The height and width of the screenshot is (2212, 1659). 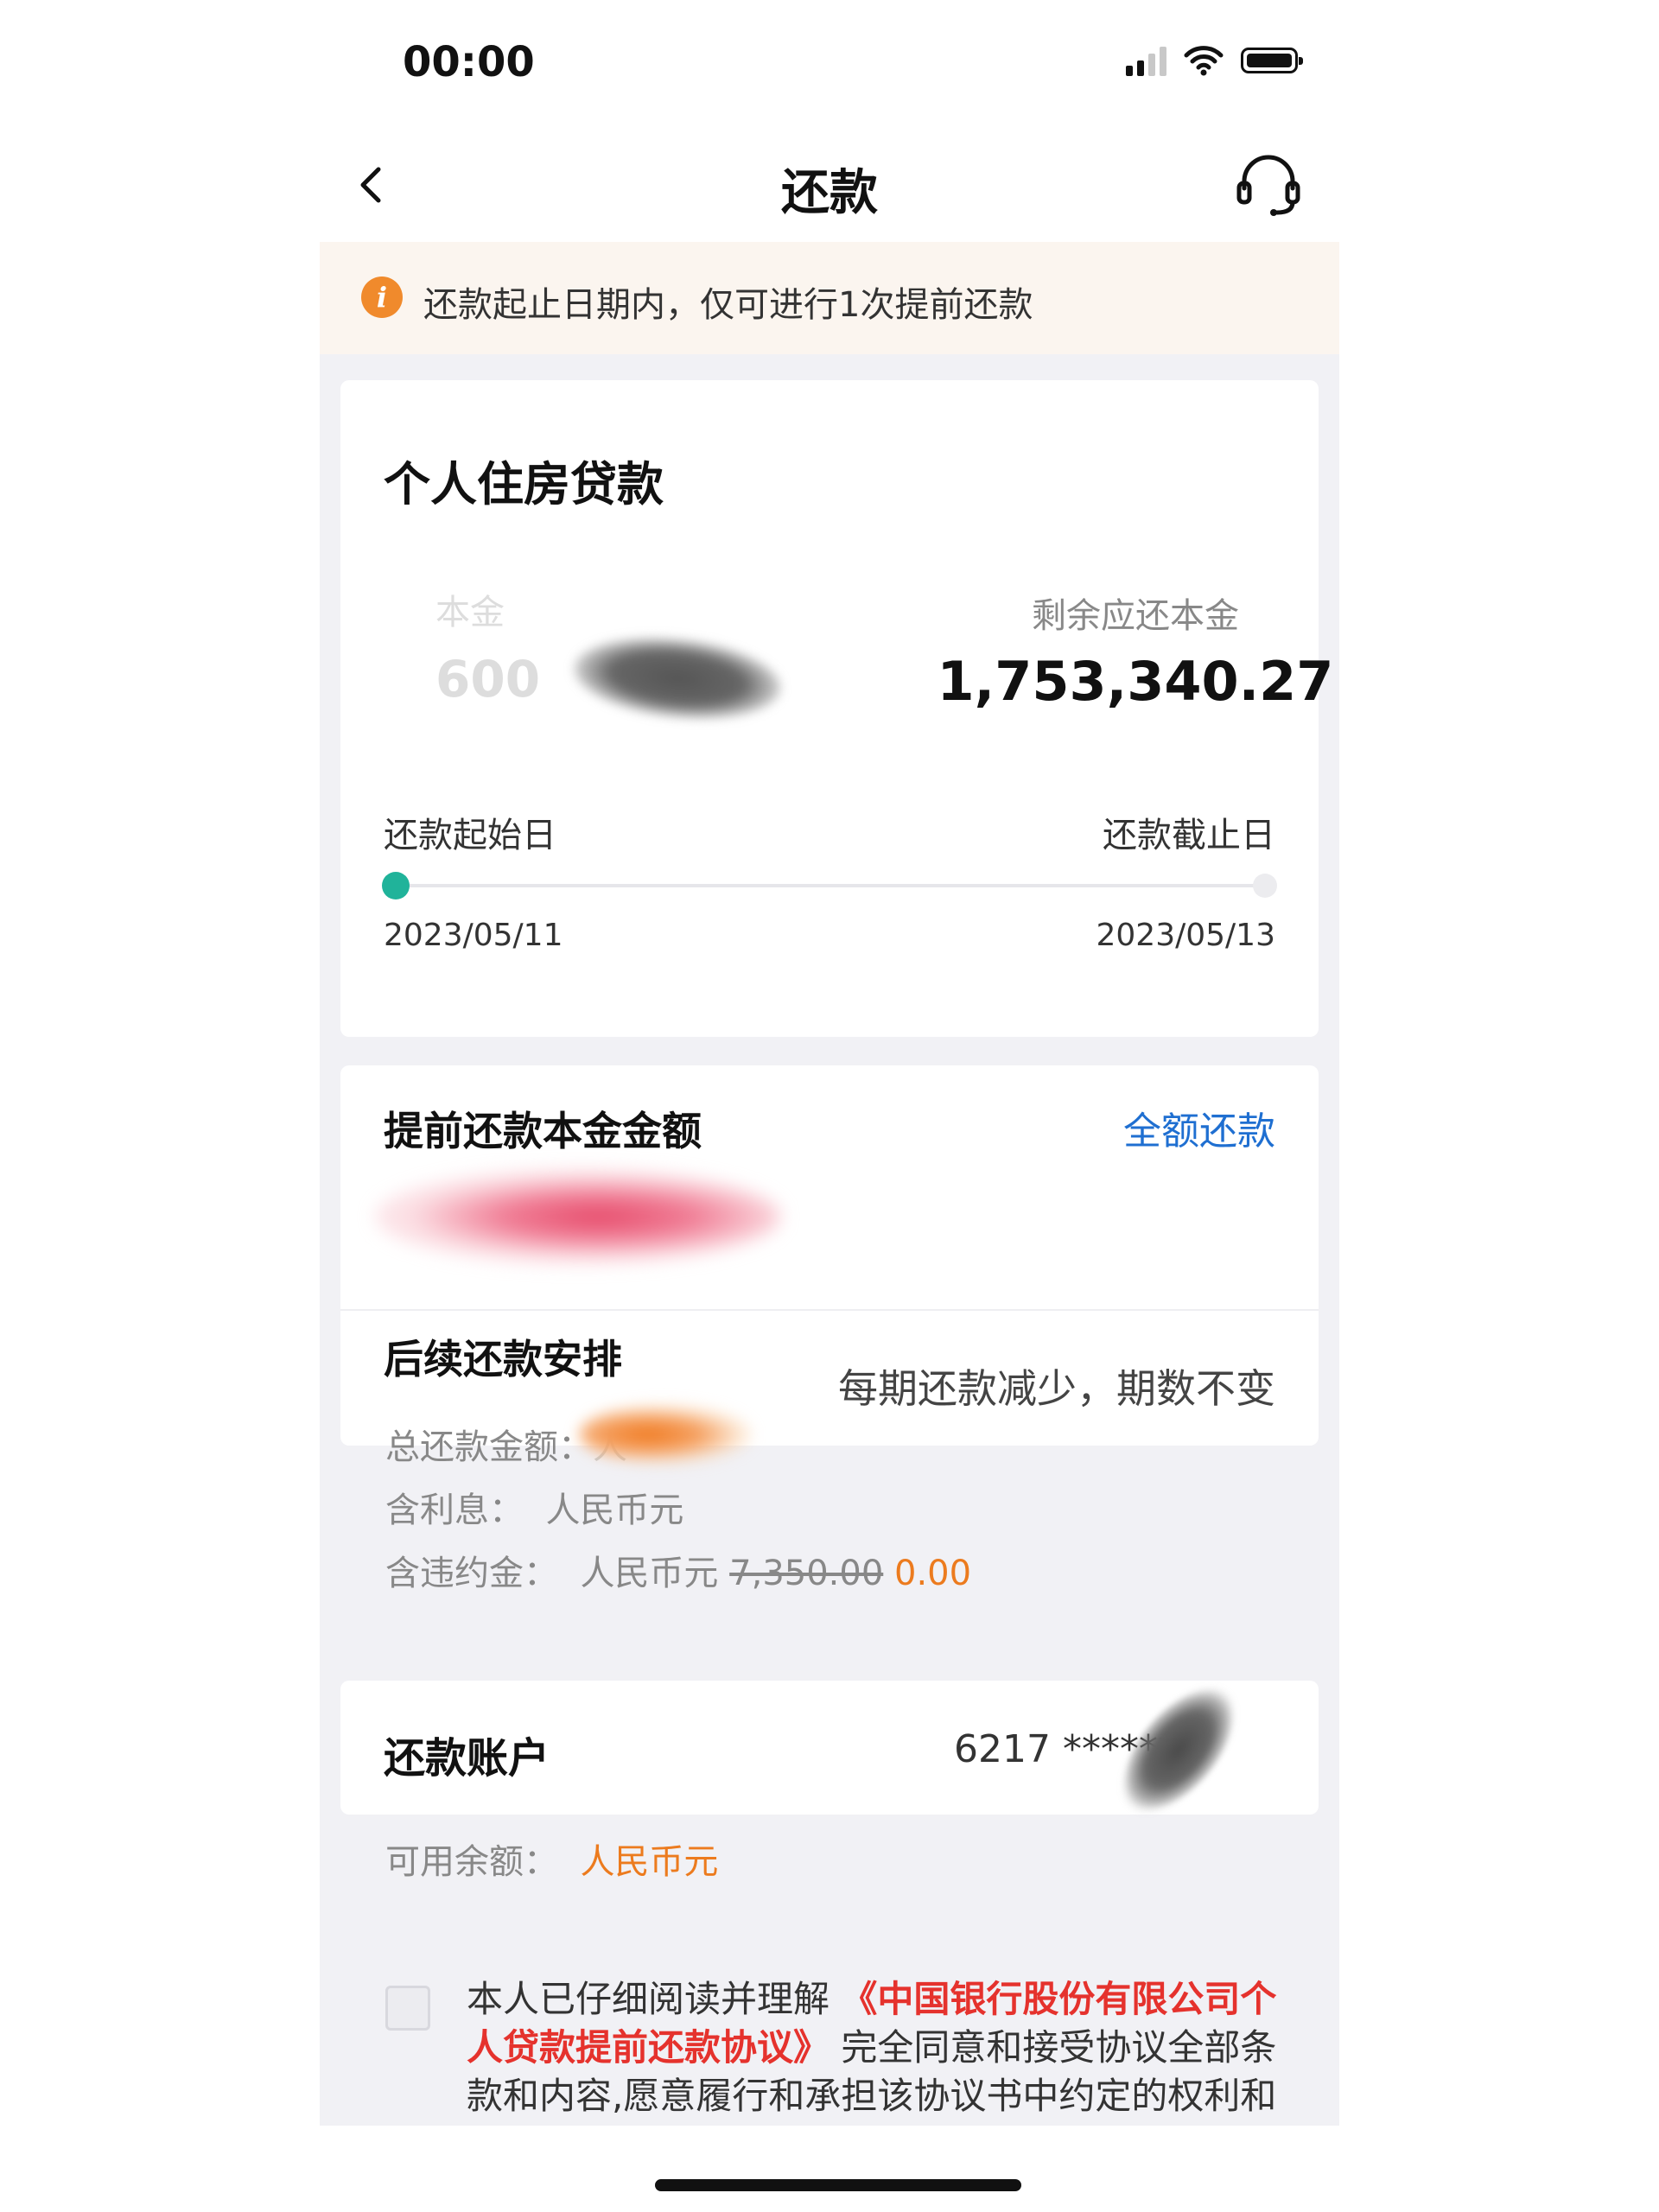 I want to click on customer-service-icon, so click(x=1268, y=185).